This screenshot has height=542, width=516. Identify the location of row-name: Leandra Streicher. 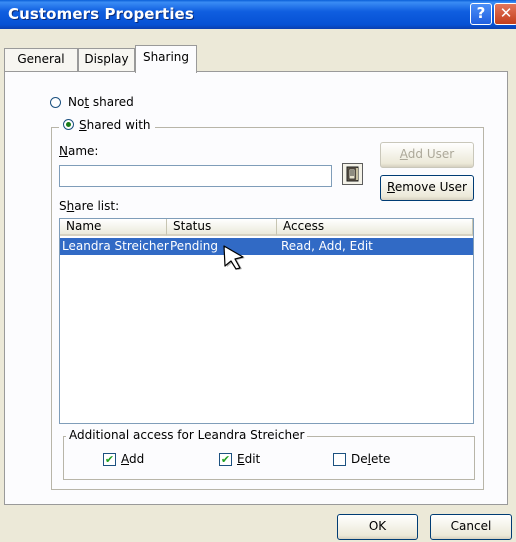
(115, 246).